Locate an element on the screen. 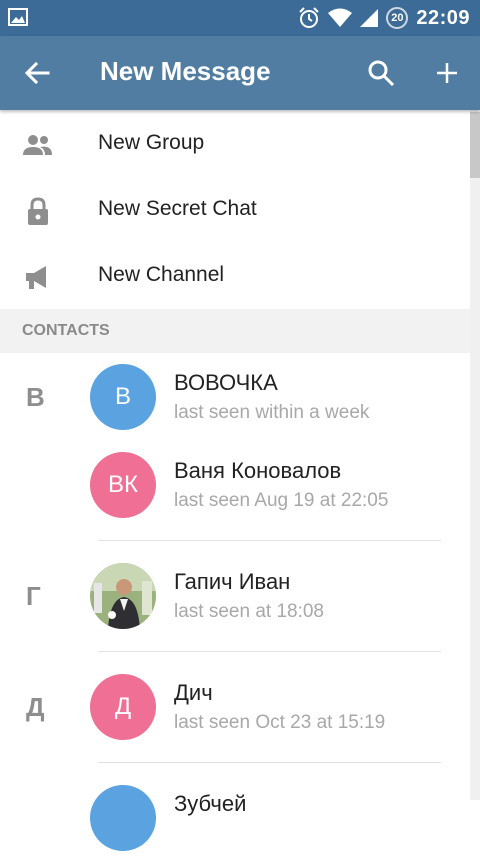  back-arrow-icon is located at coordinates (37, 73).